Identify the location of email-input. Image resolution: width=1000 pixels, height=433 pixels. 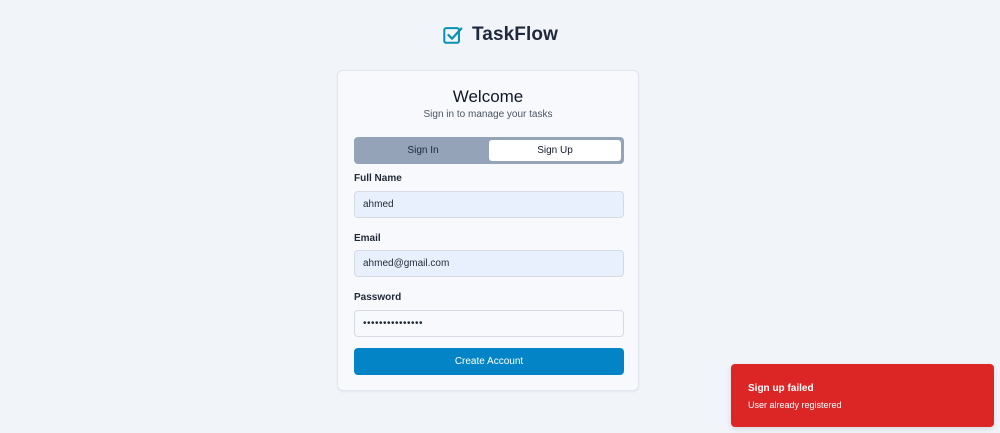
(489, 263).